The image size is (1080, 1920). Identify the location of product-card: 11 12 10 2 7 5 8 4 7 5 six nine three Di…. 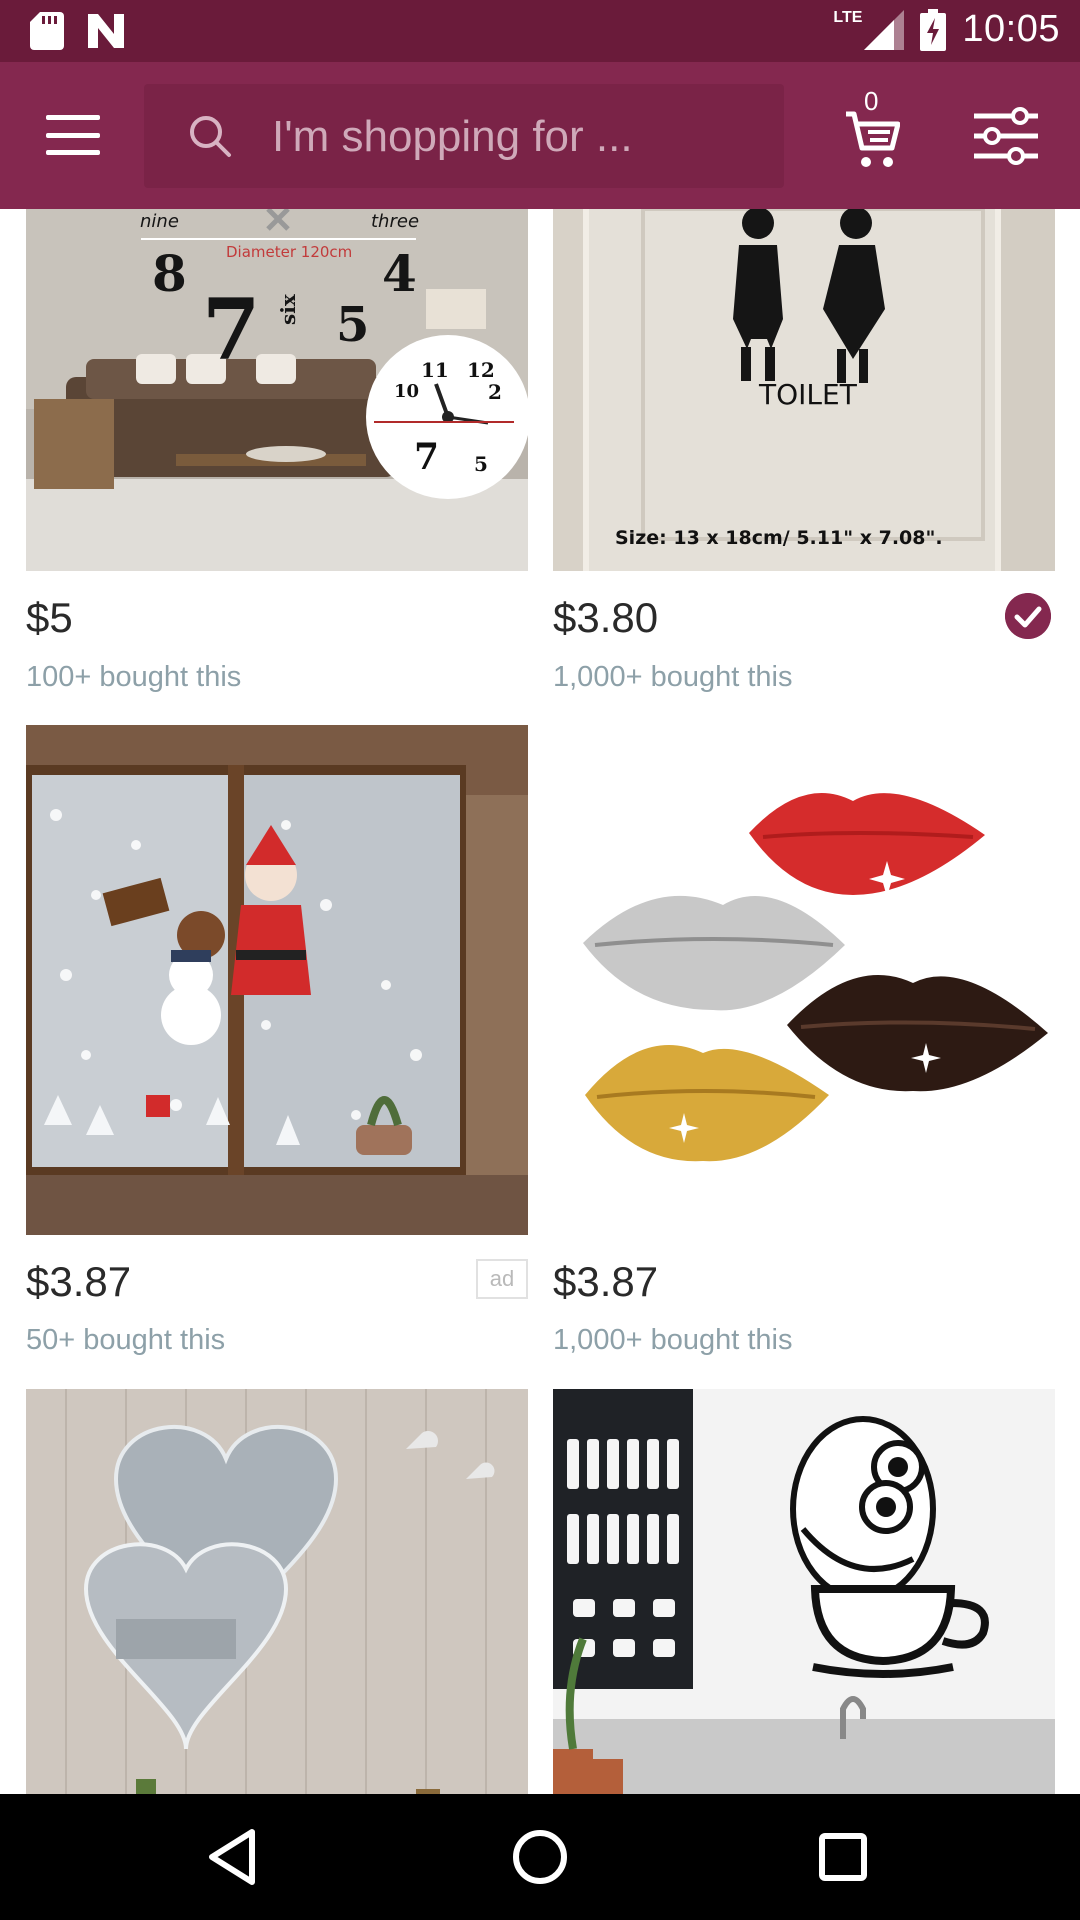
(277, 461).